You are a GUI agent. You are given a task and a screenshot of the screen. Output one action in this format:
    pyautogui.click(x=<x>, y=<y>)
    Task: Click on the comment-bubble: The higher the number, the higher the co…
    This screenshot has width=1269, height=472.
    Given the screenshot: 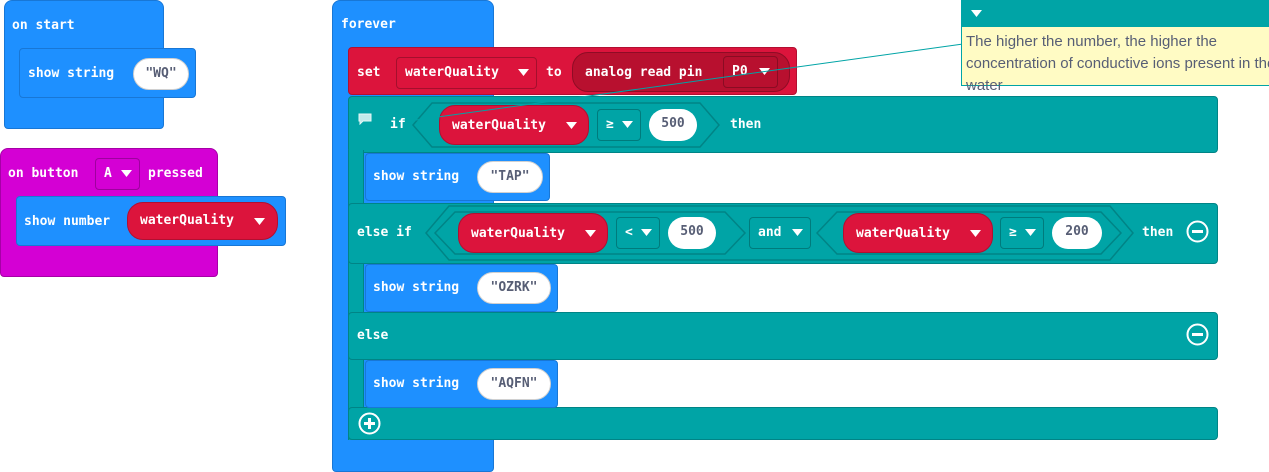 What is the action you would take?
    pyautogui.click(x=1115, y=47)
    